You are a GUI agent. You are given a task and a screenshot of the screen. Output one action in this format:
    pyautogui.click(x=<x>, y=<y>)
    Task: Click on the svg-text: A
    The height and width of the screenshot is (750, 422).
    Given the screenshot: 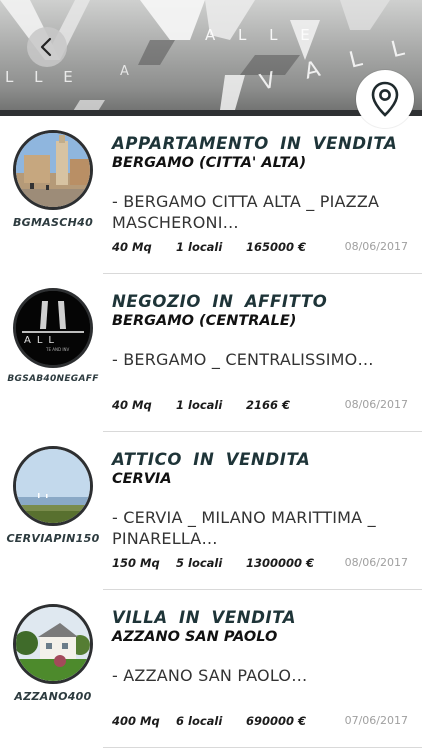 What is the action you would take?
    pyautogui.click(x=128, y=71)
    